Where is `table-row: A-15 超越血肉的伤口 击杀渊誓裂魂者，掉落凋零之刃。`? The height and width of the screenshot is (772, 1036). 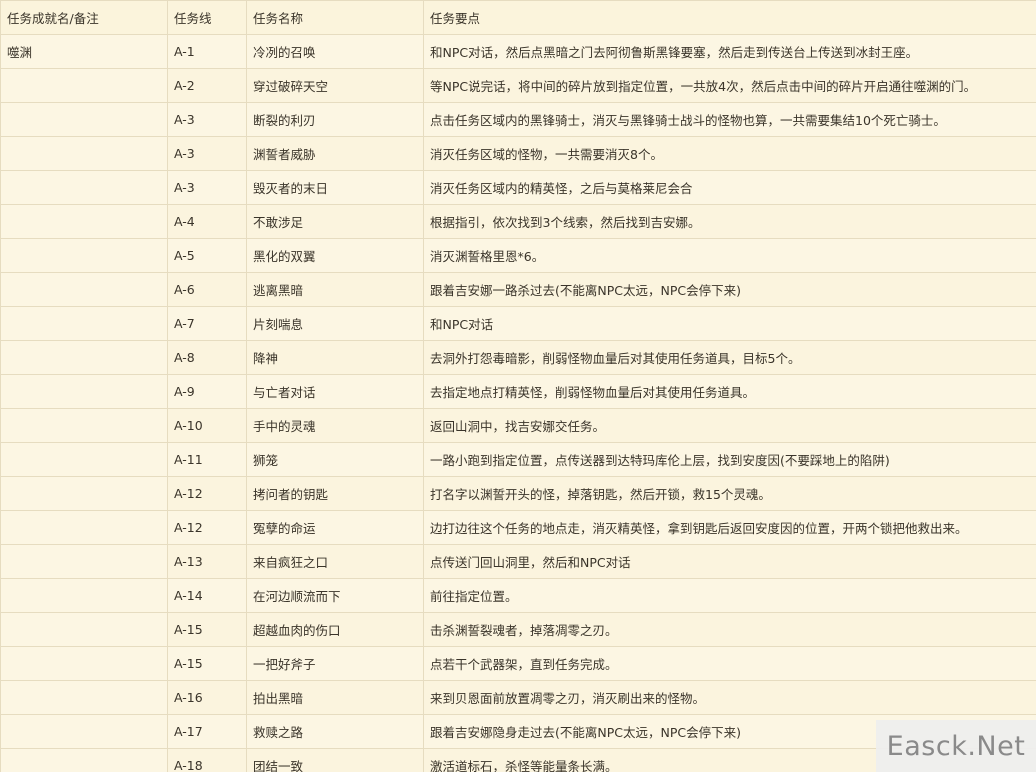 table-row: A-15 超越血肉的伤口 击杀渊誓裂魂者，掉落凋零之刃。 is located at coordinates (518, 629).